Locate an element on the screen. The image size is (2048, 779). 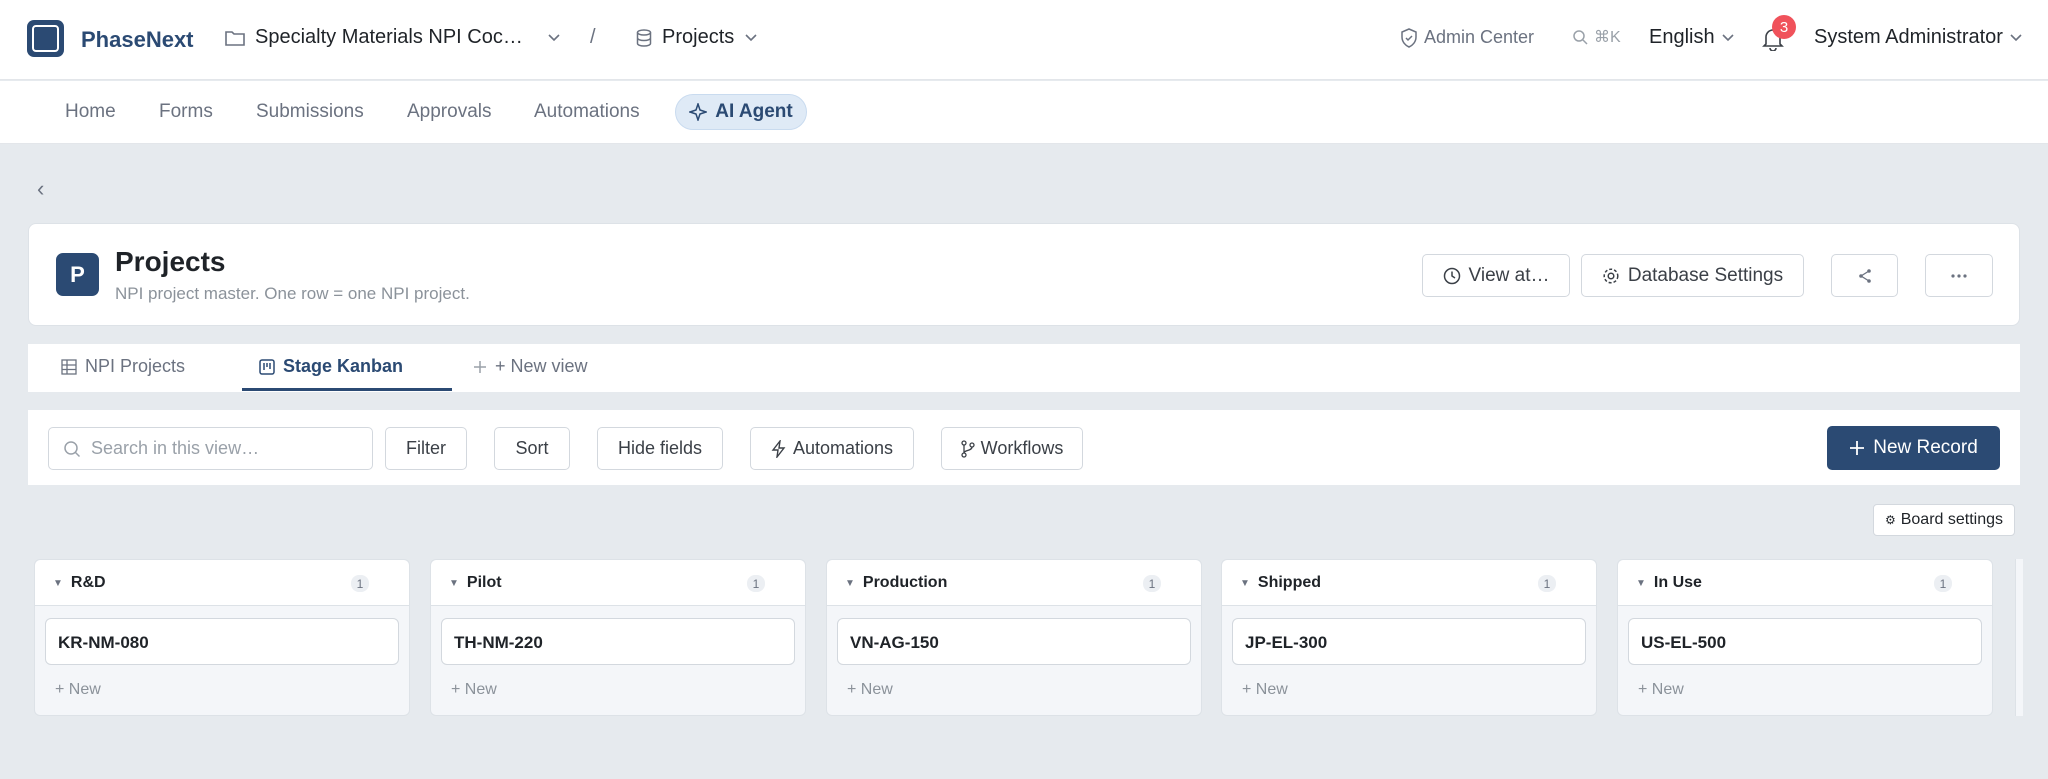
board-settings-button: ⚙ Board settings is located at coordinates (1944, 520).